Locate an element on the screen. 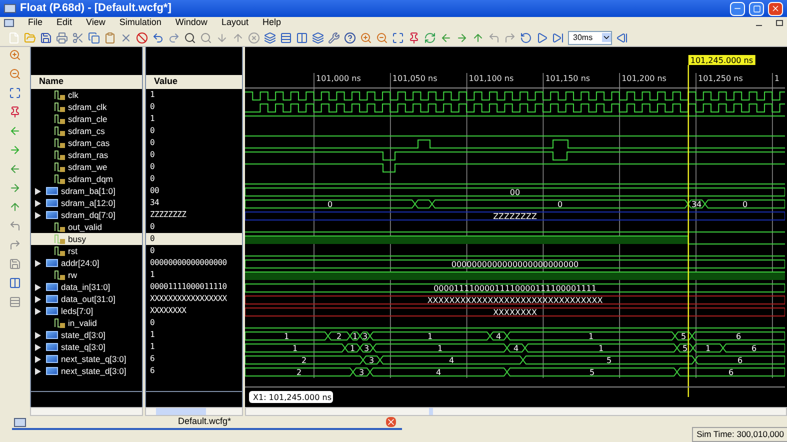 This screenshot has height=442, width=787. signal-name: sdram_dq[7:0] is located at coordinates (88, 215).